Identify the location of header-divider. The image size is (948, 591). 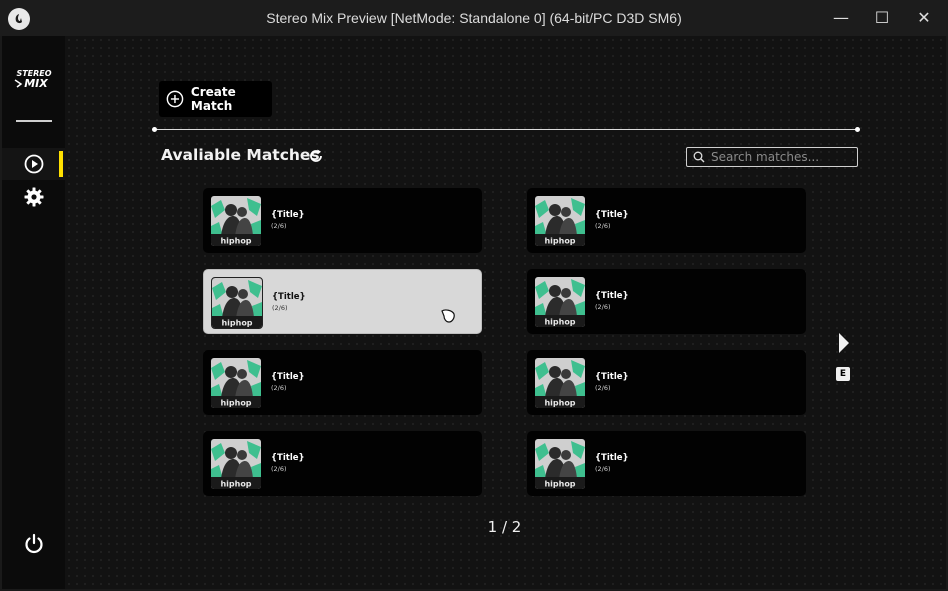
(506, 129).